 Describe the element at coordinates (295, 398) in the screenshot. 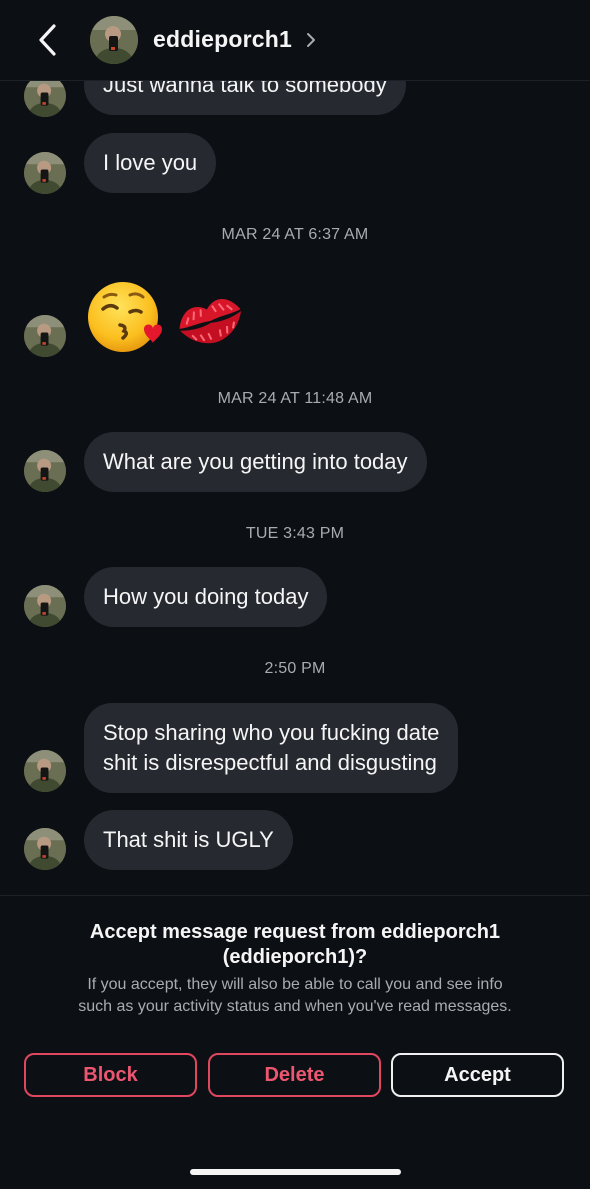

I see `timestamp: MAR 24 AT 11:48 AM` at that location.